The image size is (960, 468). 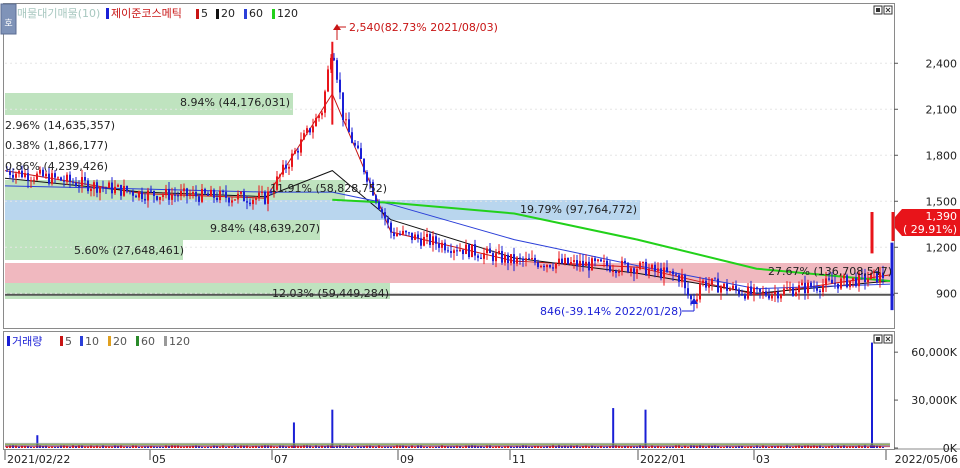 I want to click on legend-volume-ma-label: 60, so click(x=148, y=341).